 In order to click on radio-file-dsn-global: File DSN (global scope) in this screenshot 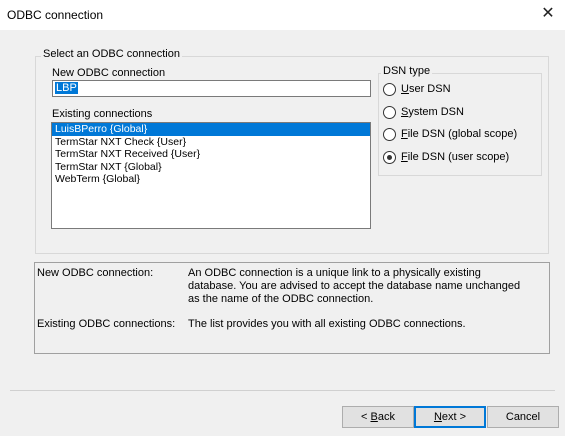, I will do `click(450, 134)`.